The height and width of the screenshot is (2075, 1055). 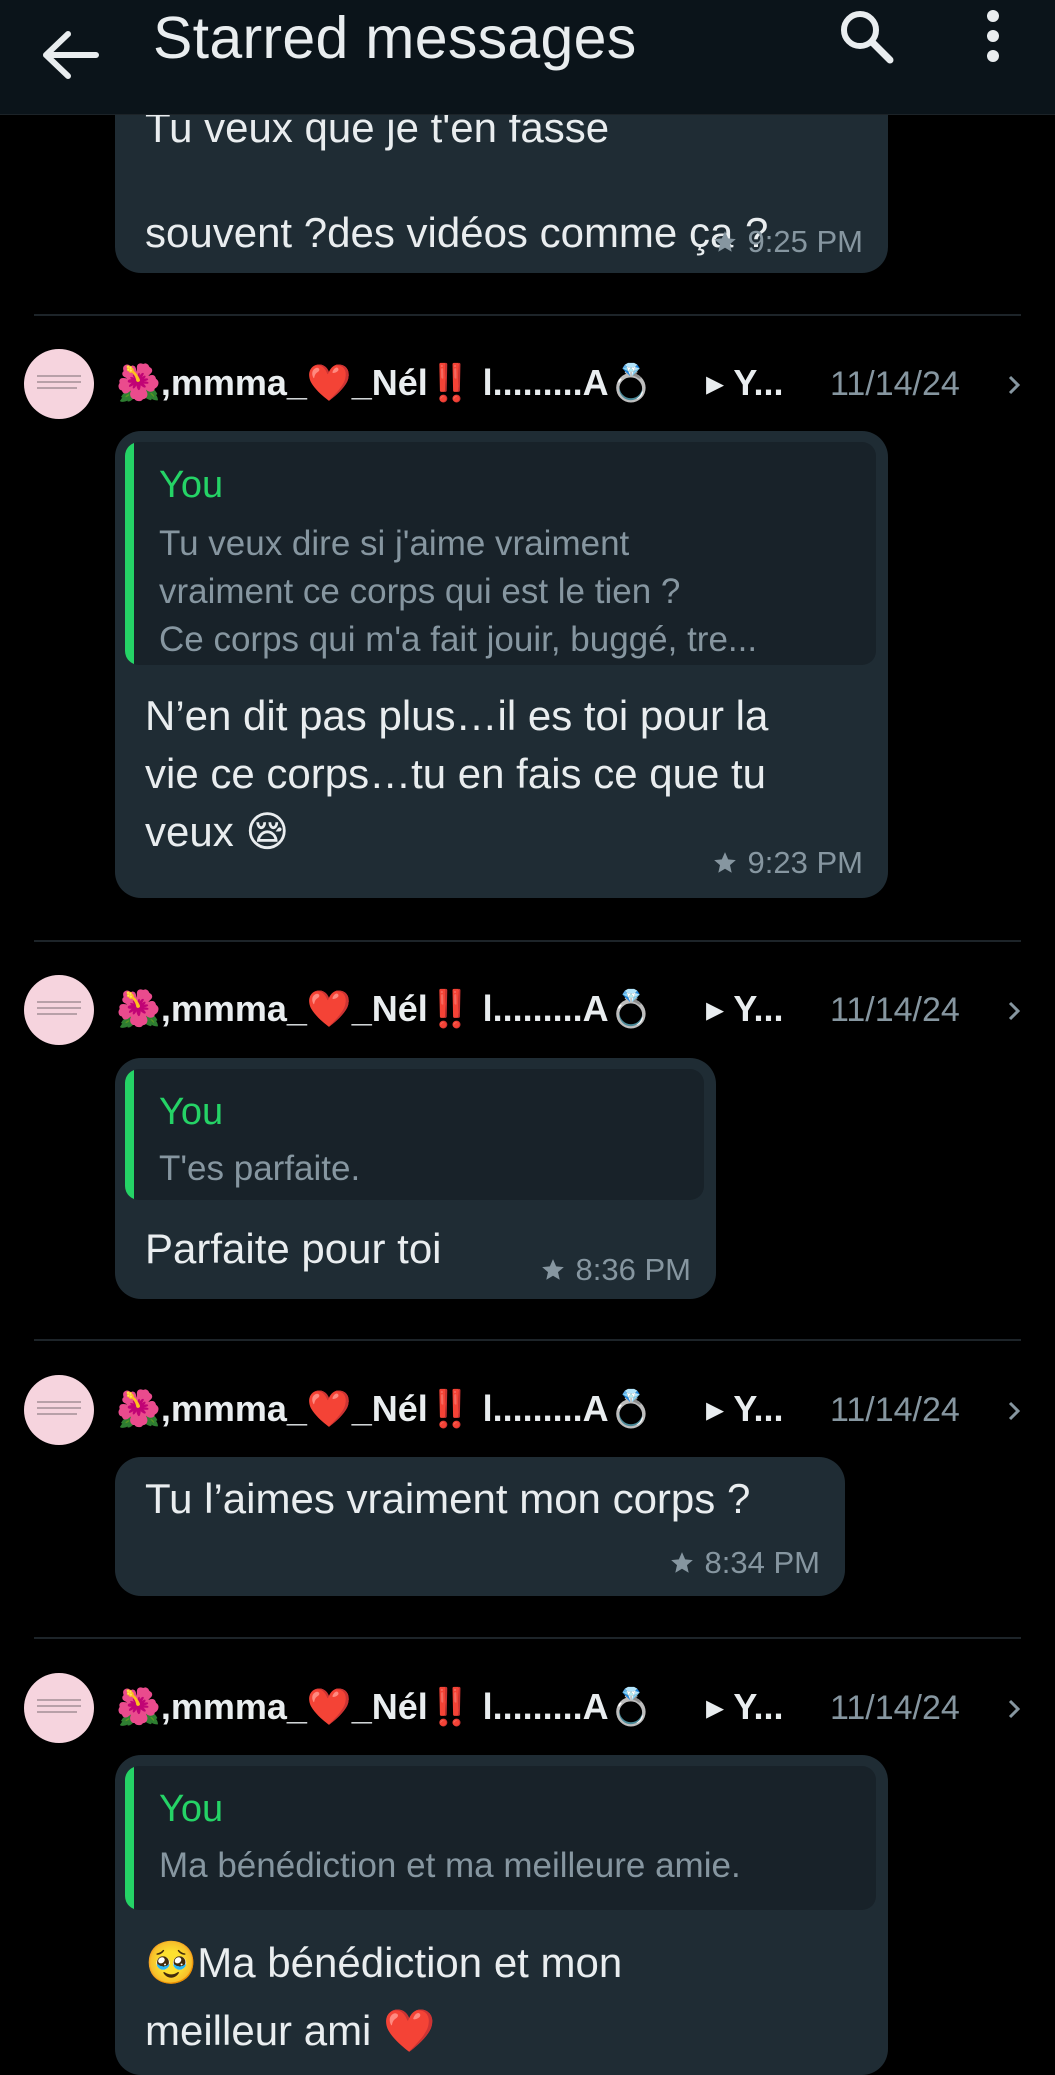 I want to click on more-vert-icon, so click(x=993, y=36).